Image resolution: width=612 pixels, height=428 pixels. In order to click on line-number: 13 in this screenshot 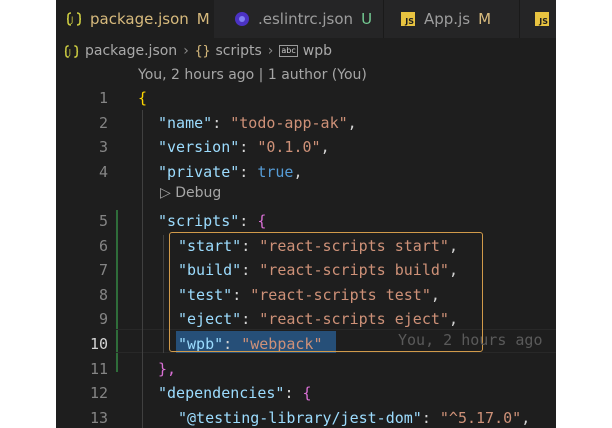, I will do `click(98, 417)`.